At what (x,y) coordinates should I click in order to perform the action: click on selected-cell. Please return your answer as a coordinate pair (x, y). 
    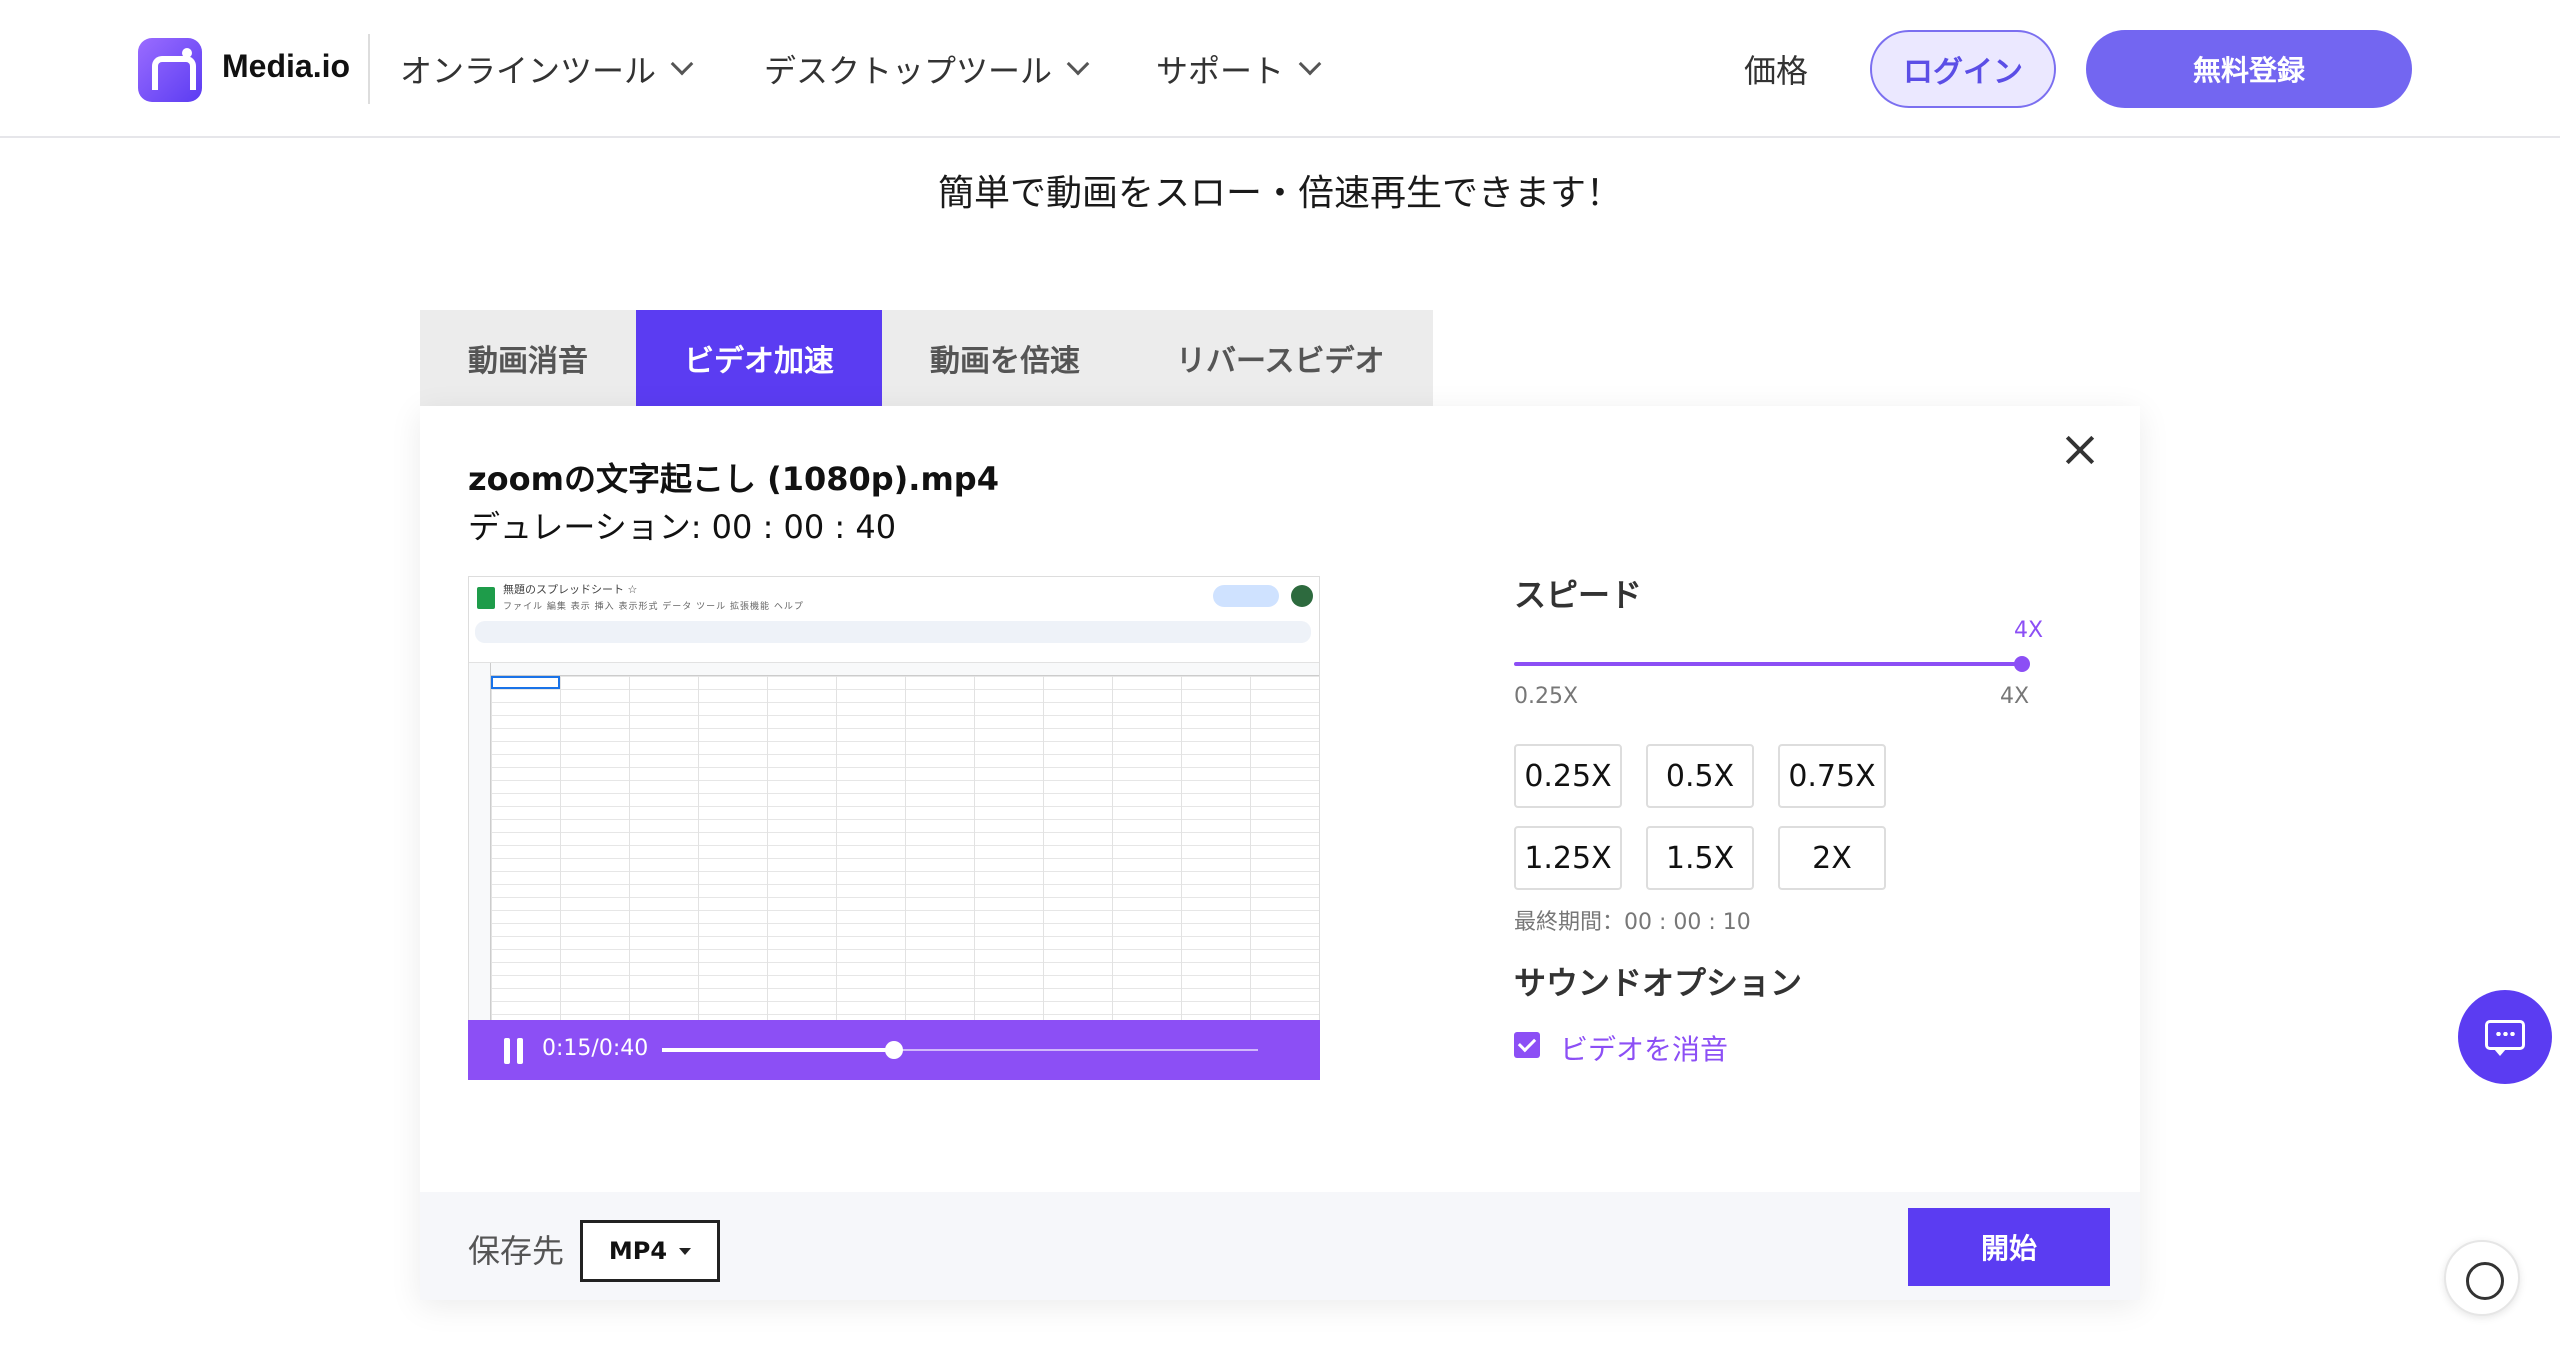
    Looking at the image, I should click on (525, 682).